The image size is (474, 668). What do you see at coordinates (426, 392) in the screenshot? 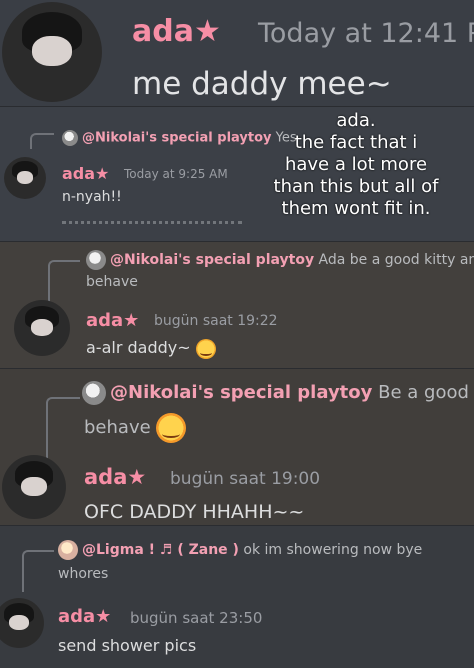
I see `reply-text: Be a good ki` at bounding box center [426, 392].